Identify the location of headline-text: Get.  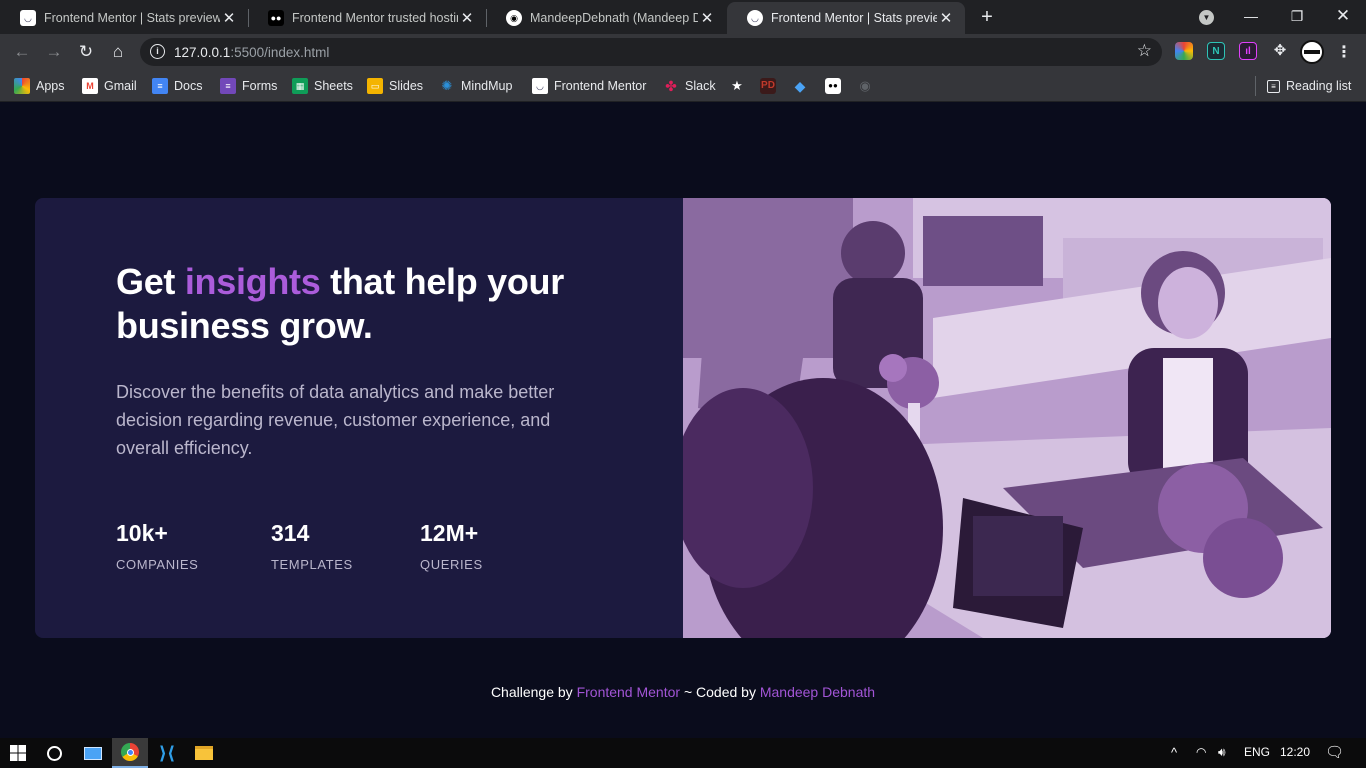
(150, 281).